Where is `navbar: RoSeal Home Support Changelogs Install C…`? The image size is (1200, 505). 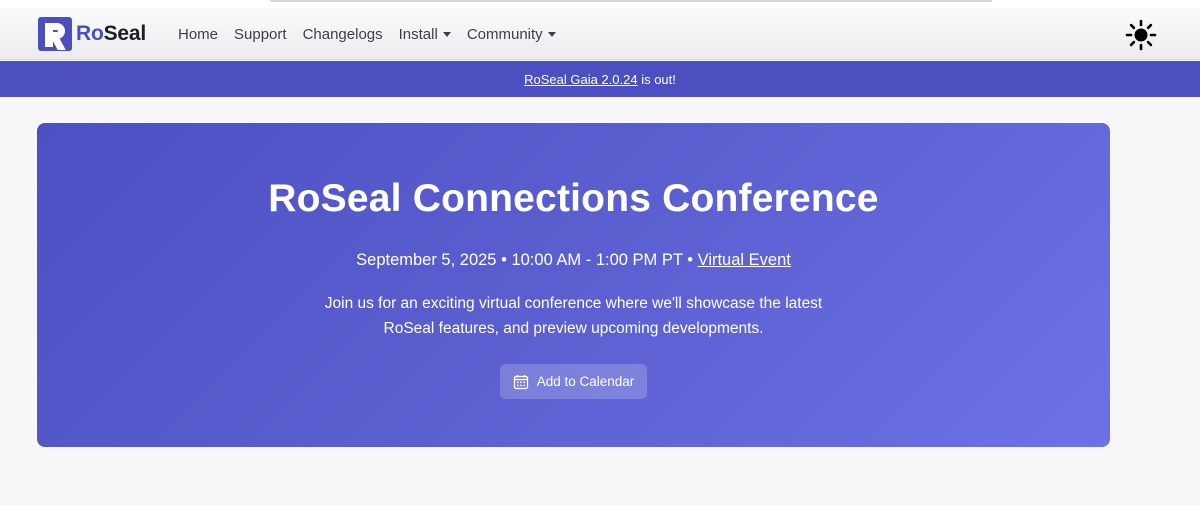
navbar: RoSeal Home Support Changelogs Install C… is located at coordinates (600, 34).